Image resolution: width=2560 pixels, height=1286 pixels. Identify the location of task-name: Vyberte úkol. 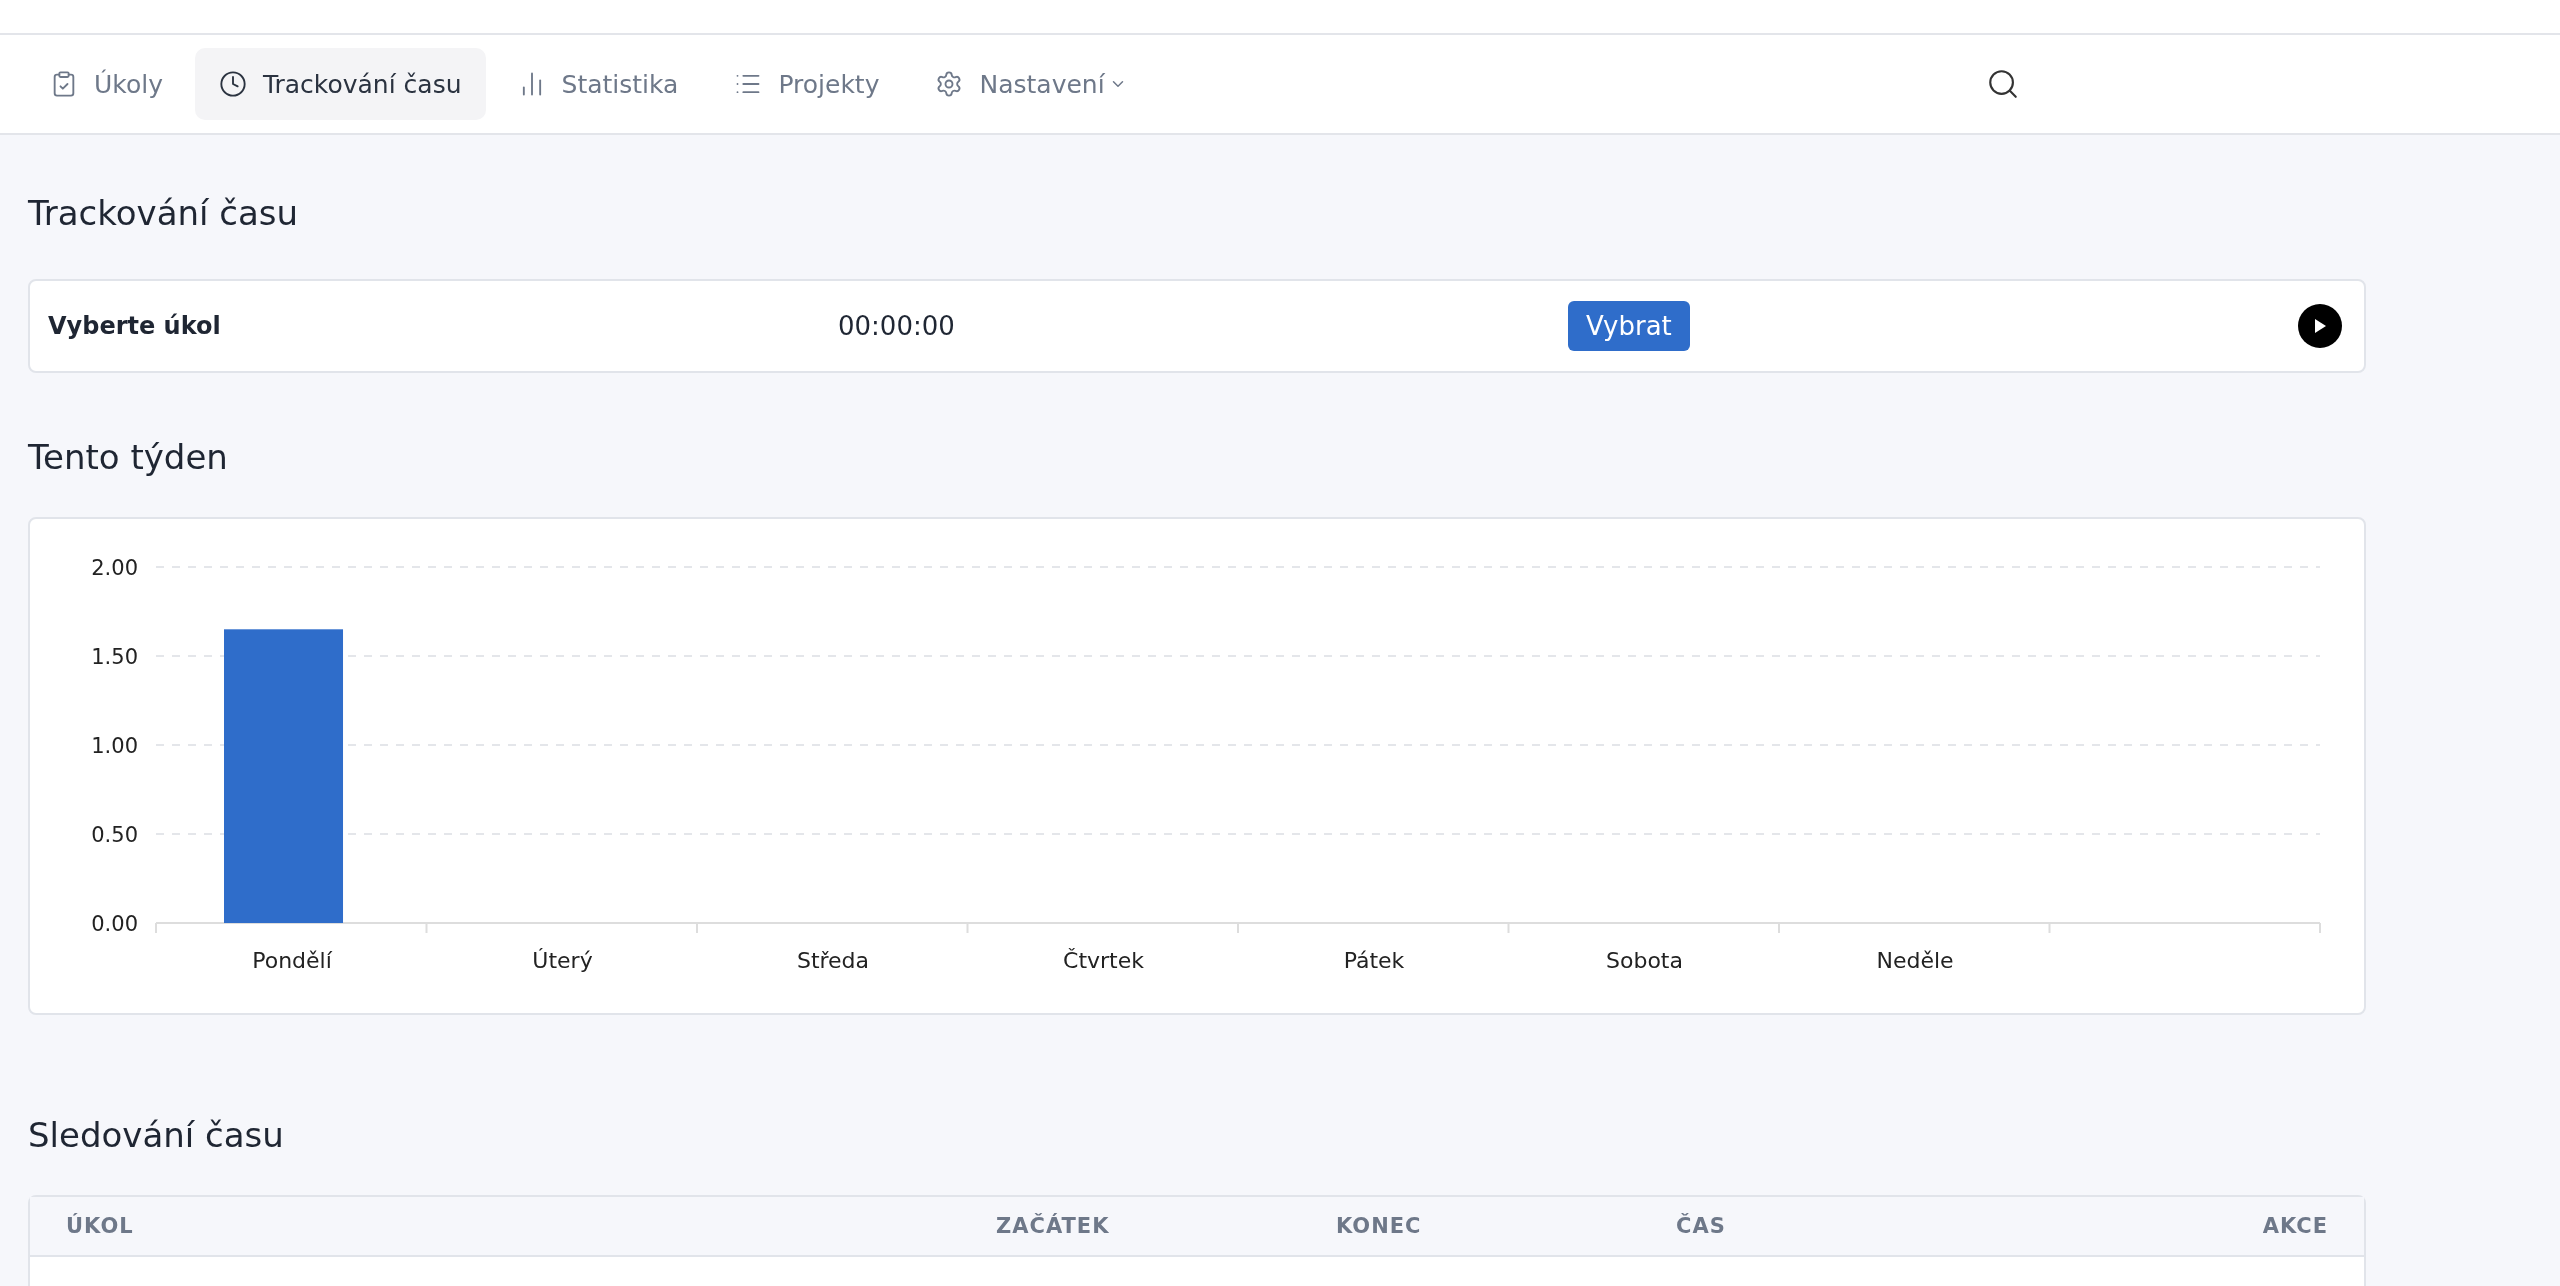
(135, 326).